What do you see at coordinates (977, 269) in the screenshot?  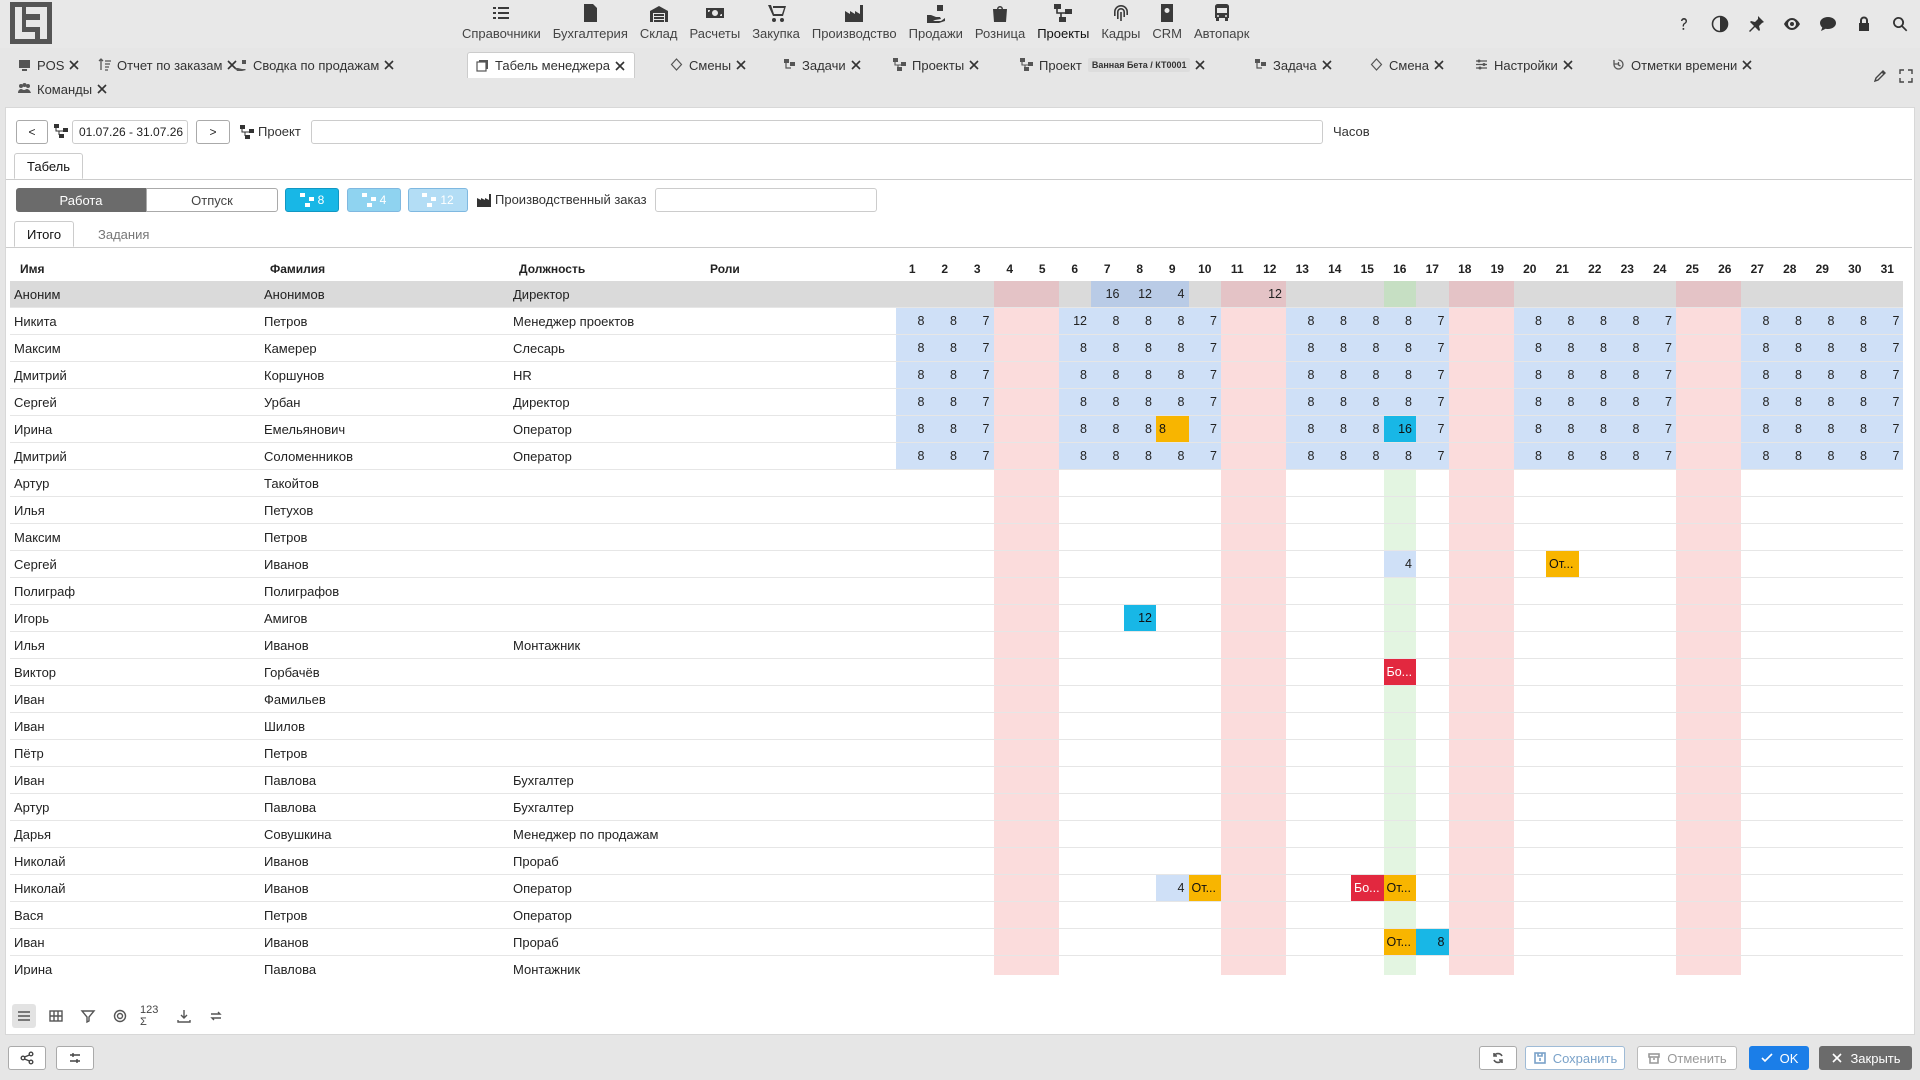 I see `day-header: 3` at bounding box center [977, 269].